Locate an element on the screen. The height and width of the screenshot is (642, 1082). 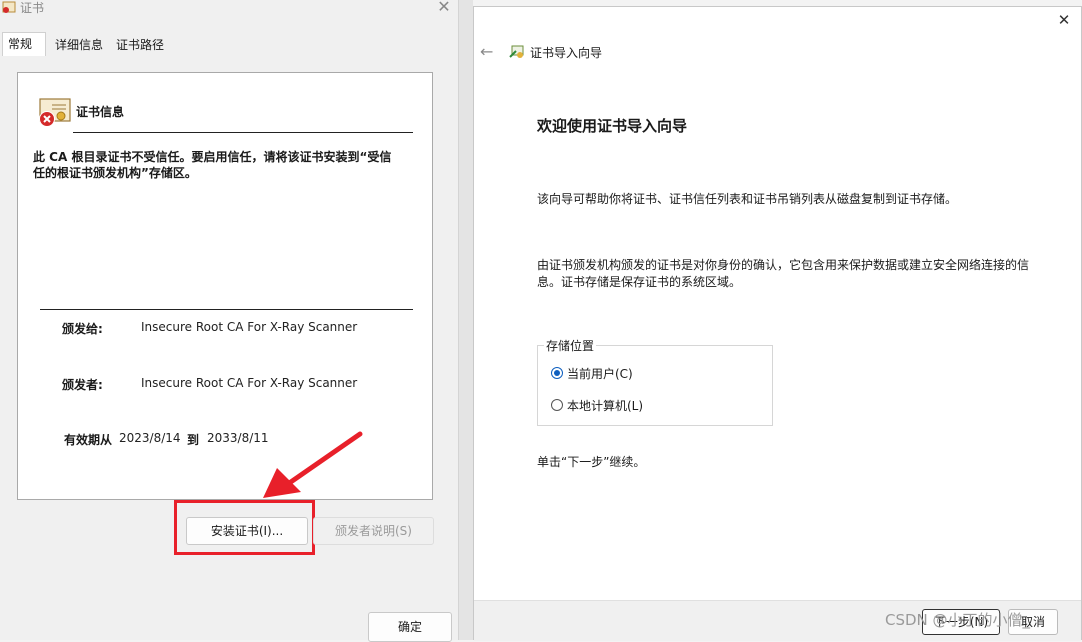
local-machine-label: 本地计算机(L) is located at coordinates (605, 405).